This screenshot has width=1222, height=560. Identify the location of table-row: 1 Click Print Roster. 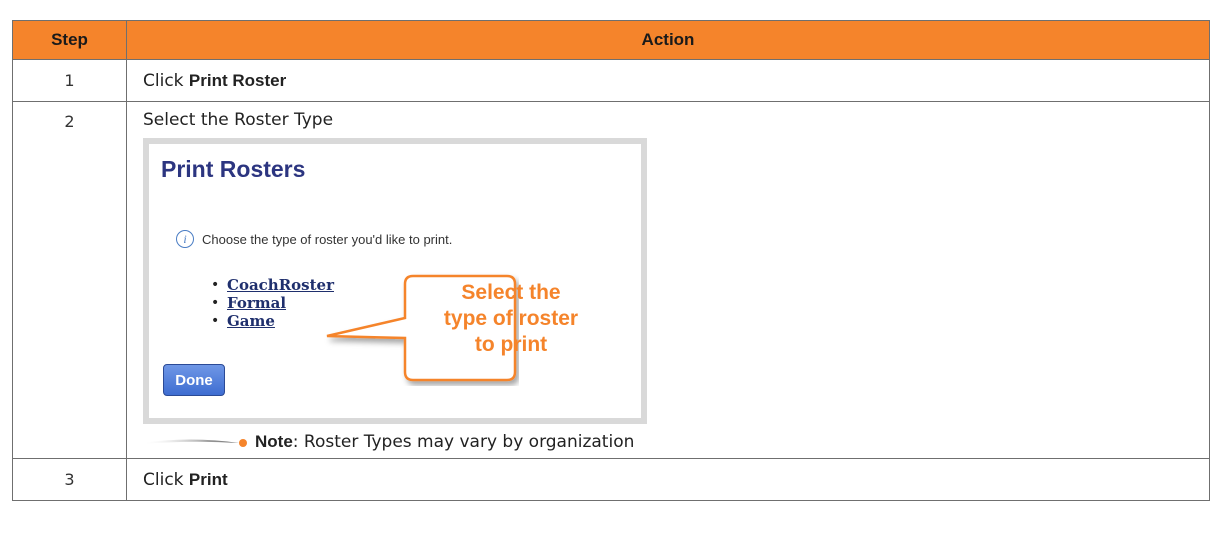
(611, 80).